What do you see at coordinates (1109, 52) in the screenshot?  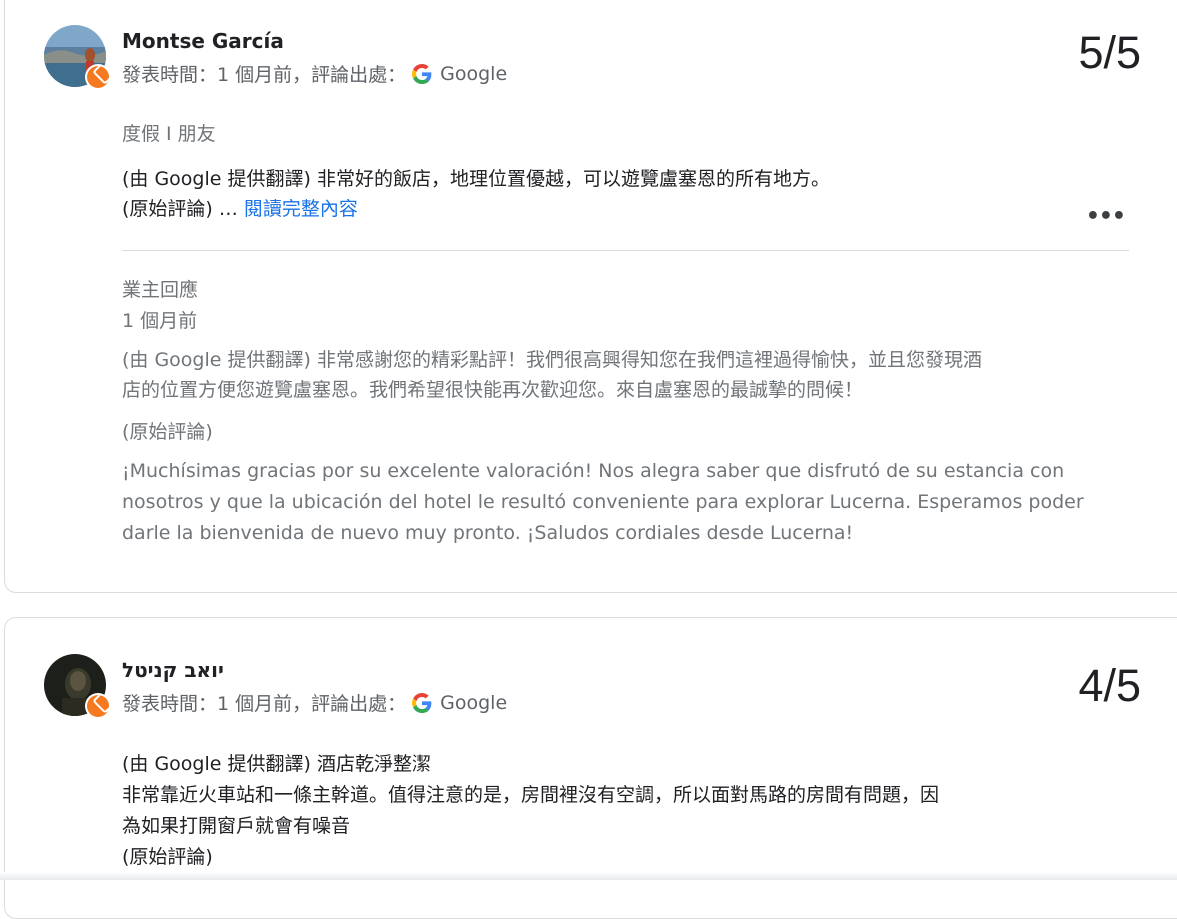 I see `review-score: 5/5` at bounding box center [1109, 52].